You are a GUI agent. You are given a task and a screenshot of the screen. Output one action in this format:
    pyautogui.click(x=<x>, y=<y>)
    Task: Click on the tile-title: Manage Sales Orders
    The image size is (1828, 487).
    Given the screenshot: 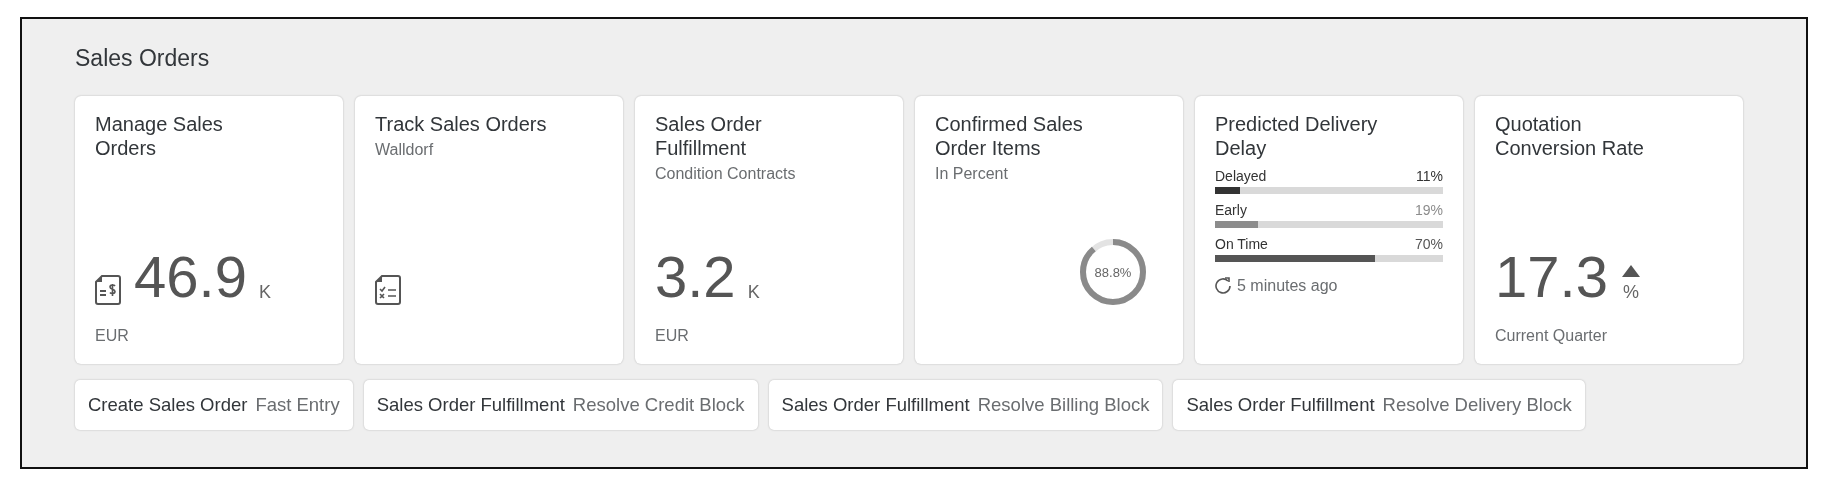 What is the action you would take?
    pyautogui.click(x=159, y=135)
    